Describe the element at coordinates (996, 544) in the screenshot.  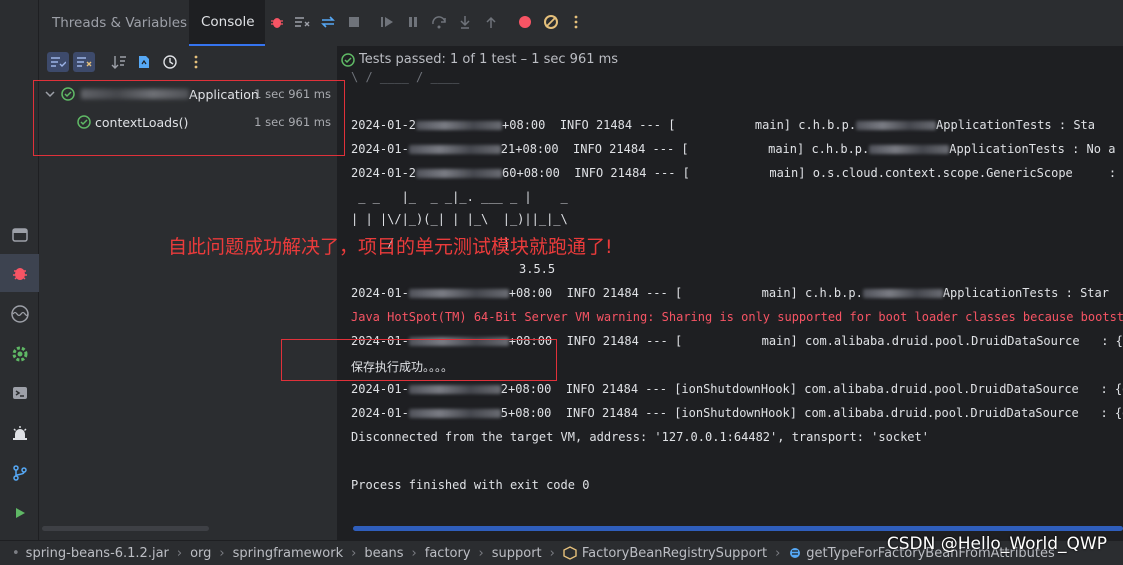
I see `watermark: CSDN @Hello_World_QWP` at that location.